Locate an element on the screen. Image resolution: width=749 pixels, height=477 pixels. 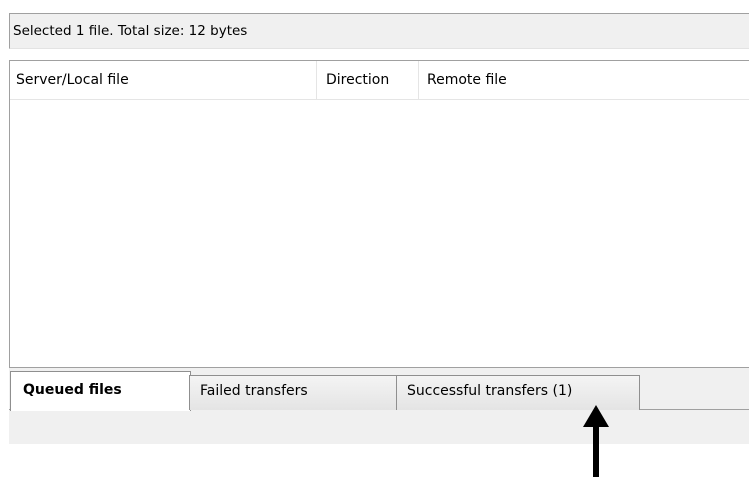
selection-status-bar: Selected 1 file. Total size: 12 bytes is located at coordinates (379, 31).